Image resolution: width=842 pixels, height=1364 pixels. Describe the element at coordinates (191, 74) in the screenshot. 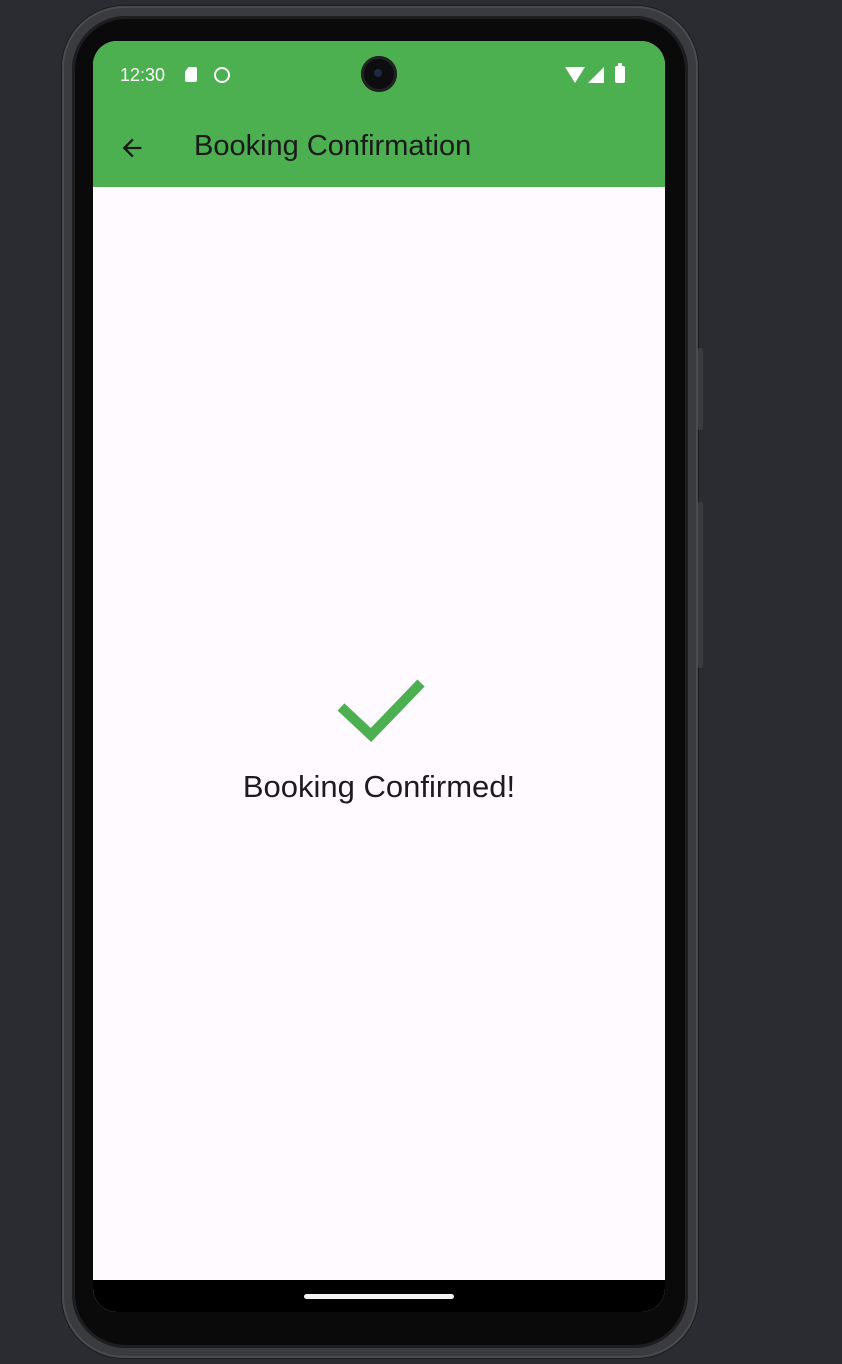

I see `sd-card-icon` at that location.